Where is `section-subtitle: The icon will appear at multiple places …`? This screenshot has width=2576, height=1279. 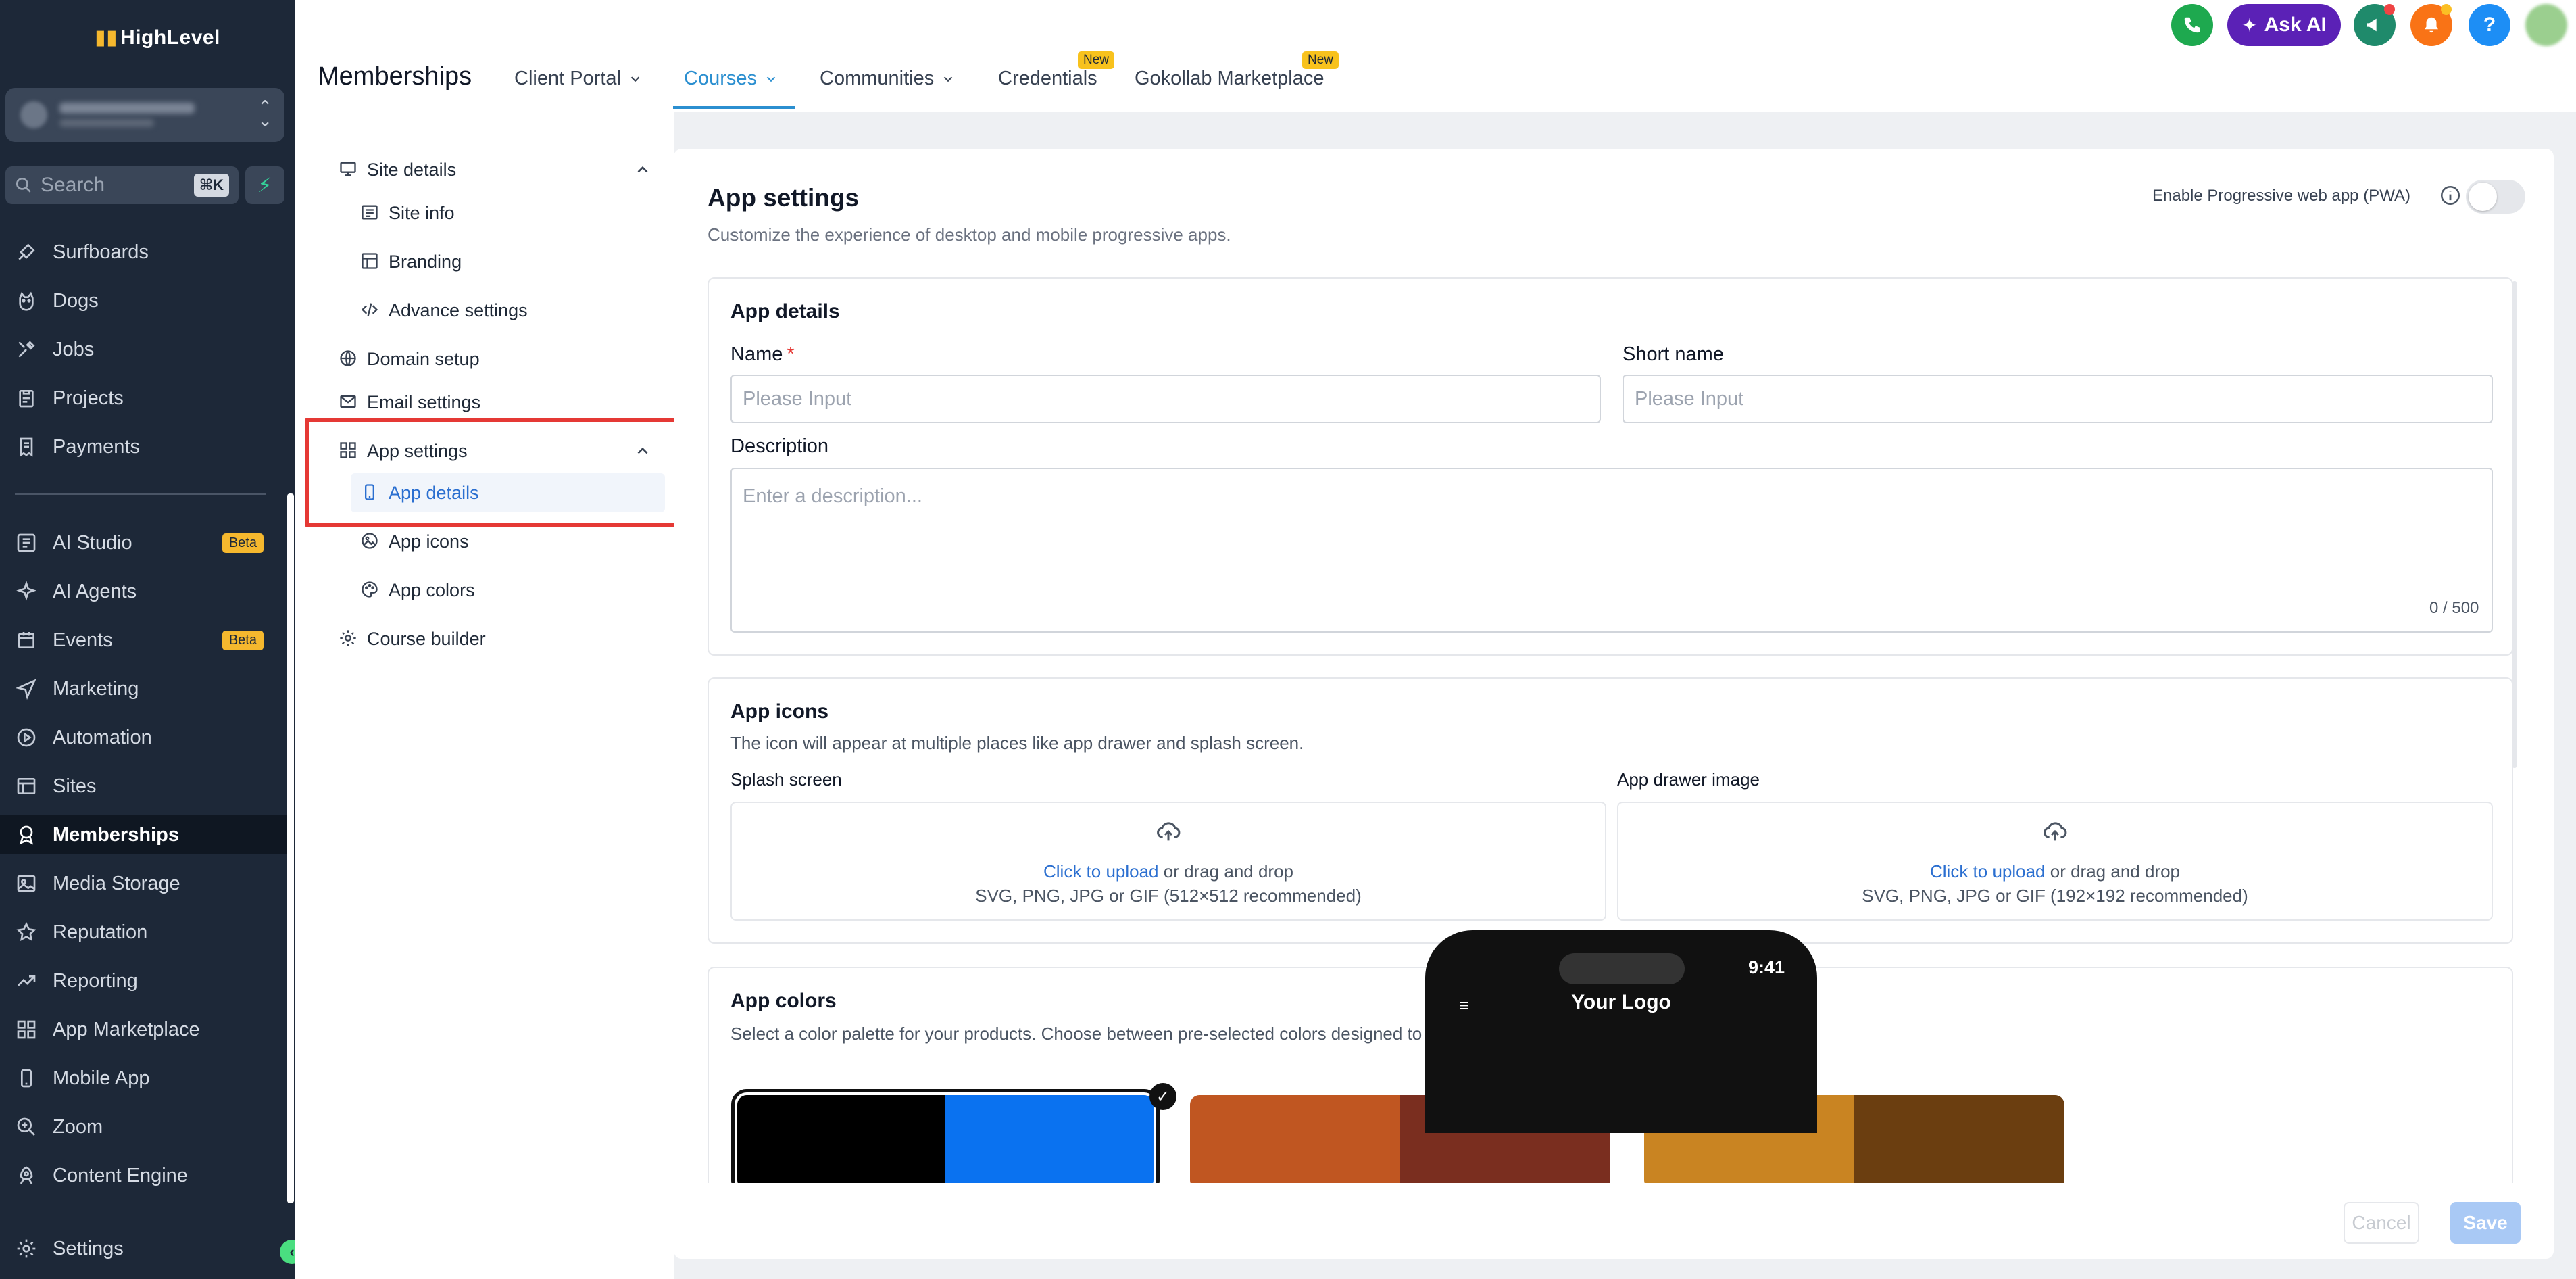 section-subtitle: The icon will appear at multiple places … is located at coordinates (1017, 743).